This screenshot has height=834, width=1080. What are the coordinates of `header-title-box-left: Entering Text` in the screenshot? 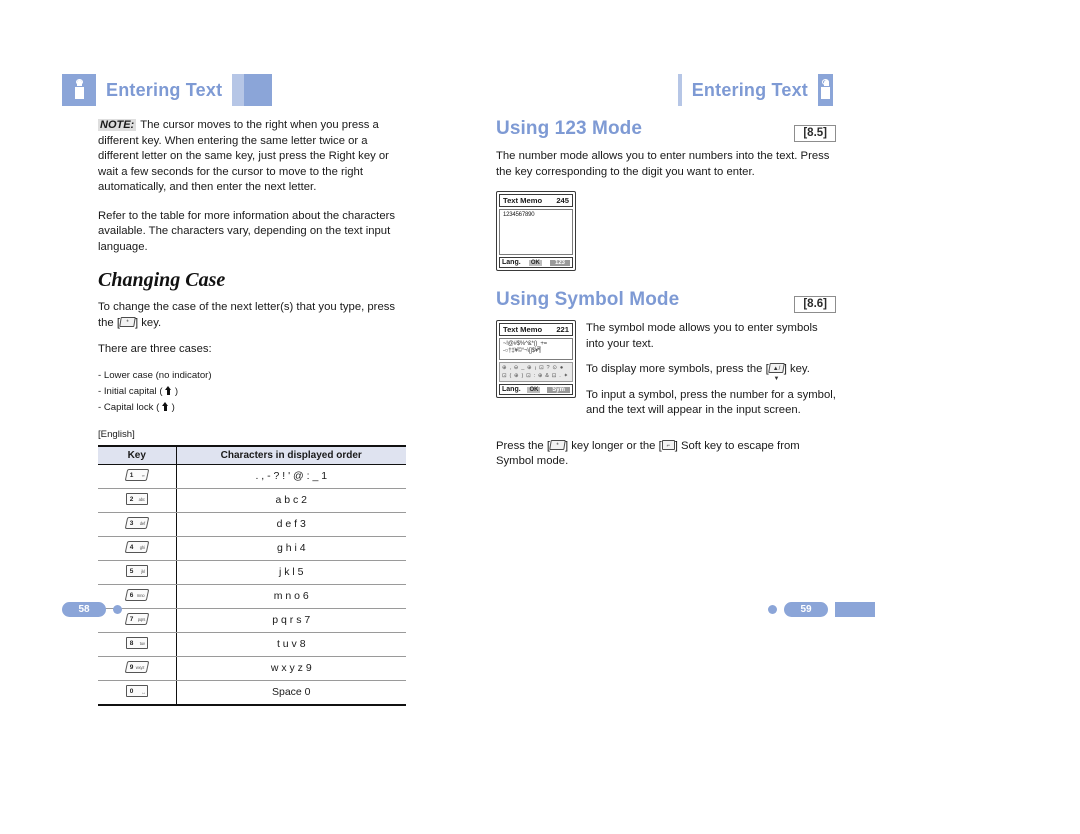 It's located at (164, 90).